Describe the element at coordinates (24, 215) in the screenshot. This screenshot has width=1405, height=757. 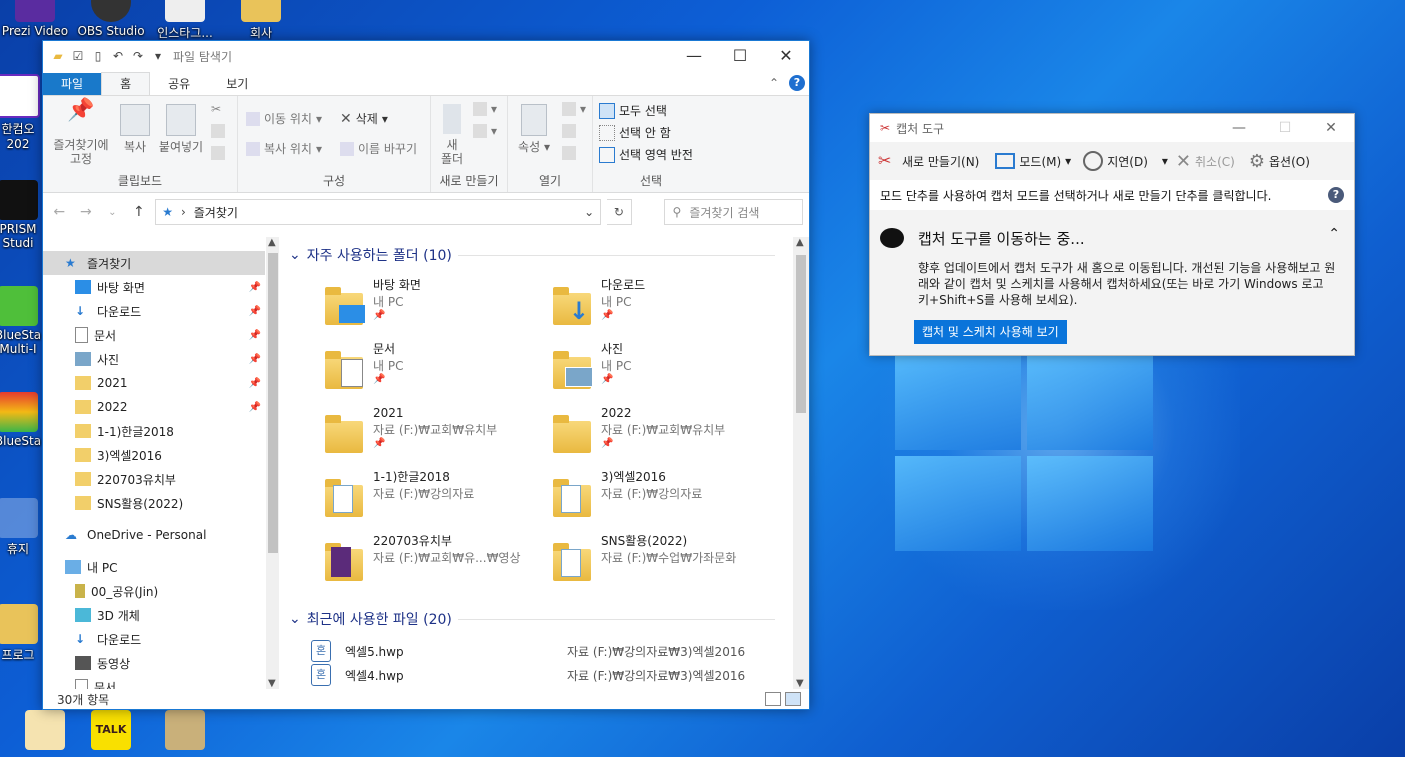
I see `desktop-icon-prism: PRISM Studi` at that location.